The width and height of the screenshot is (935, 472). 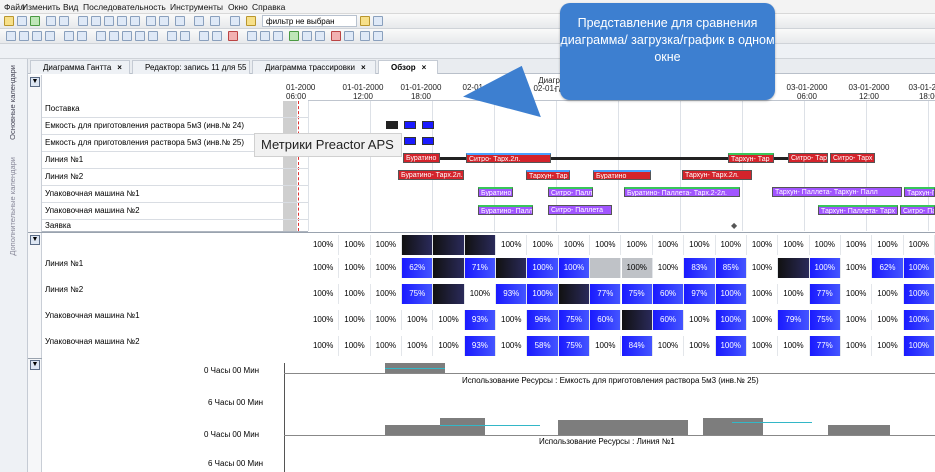 I want to click on side-tab-main-calendars: Основные календари, so click(x=12, y=102).